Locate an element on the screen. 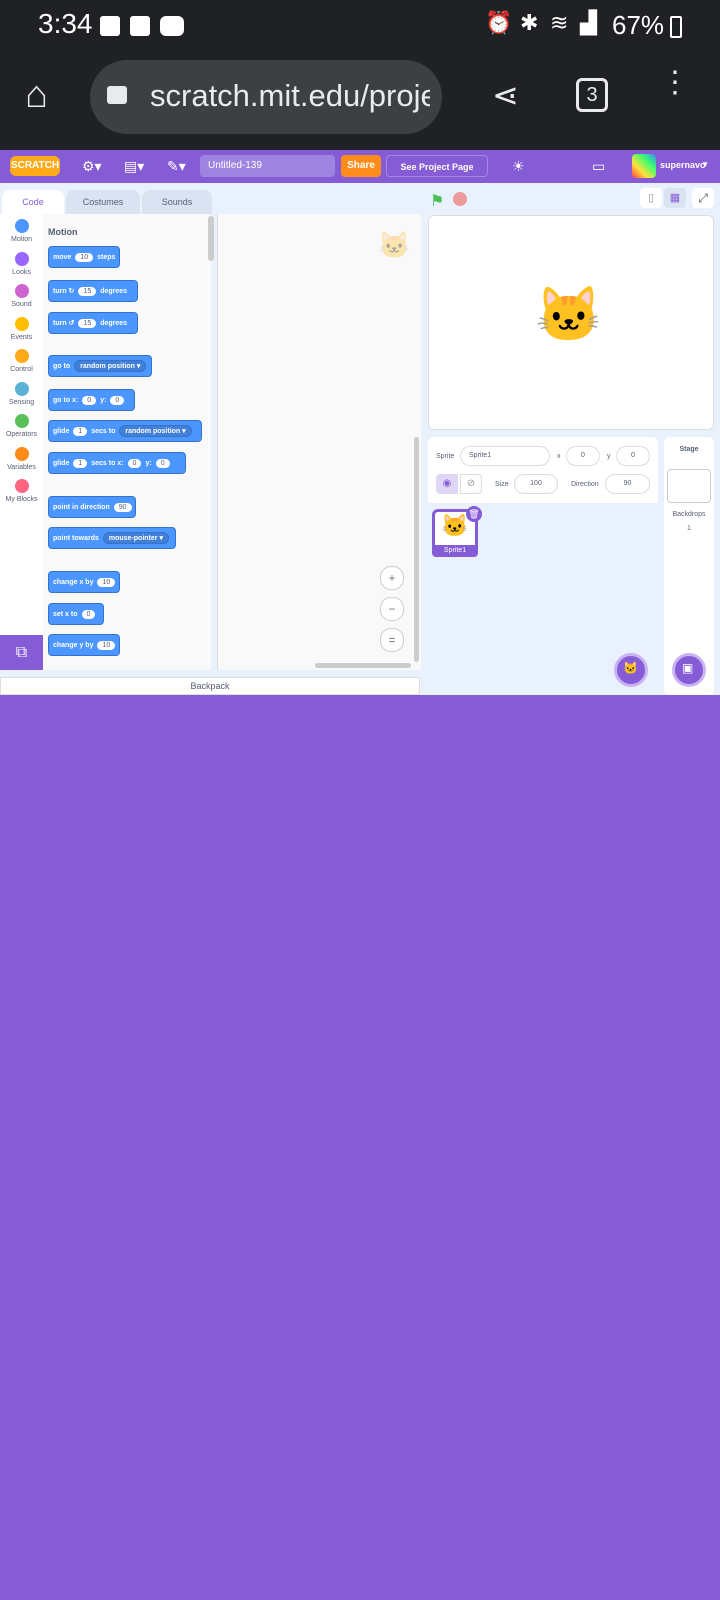 The width and height of the screenshot is (720, 1600). size-label: Size is located at coordinates (502, 484).